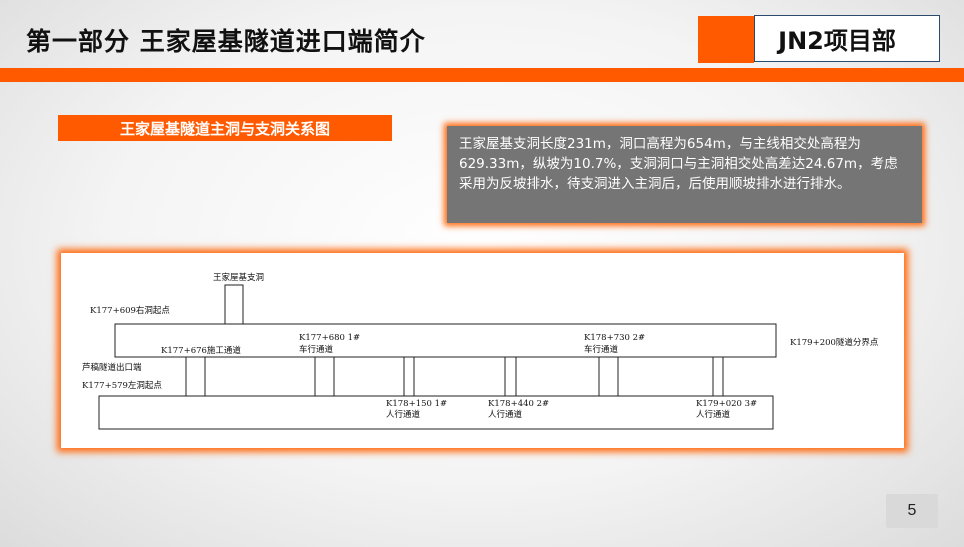 This screenshot has width=964, height=547. I want to click on label-vehicle-2-station: K178+730 2#, so click(614, 338).